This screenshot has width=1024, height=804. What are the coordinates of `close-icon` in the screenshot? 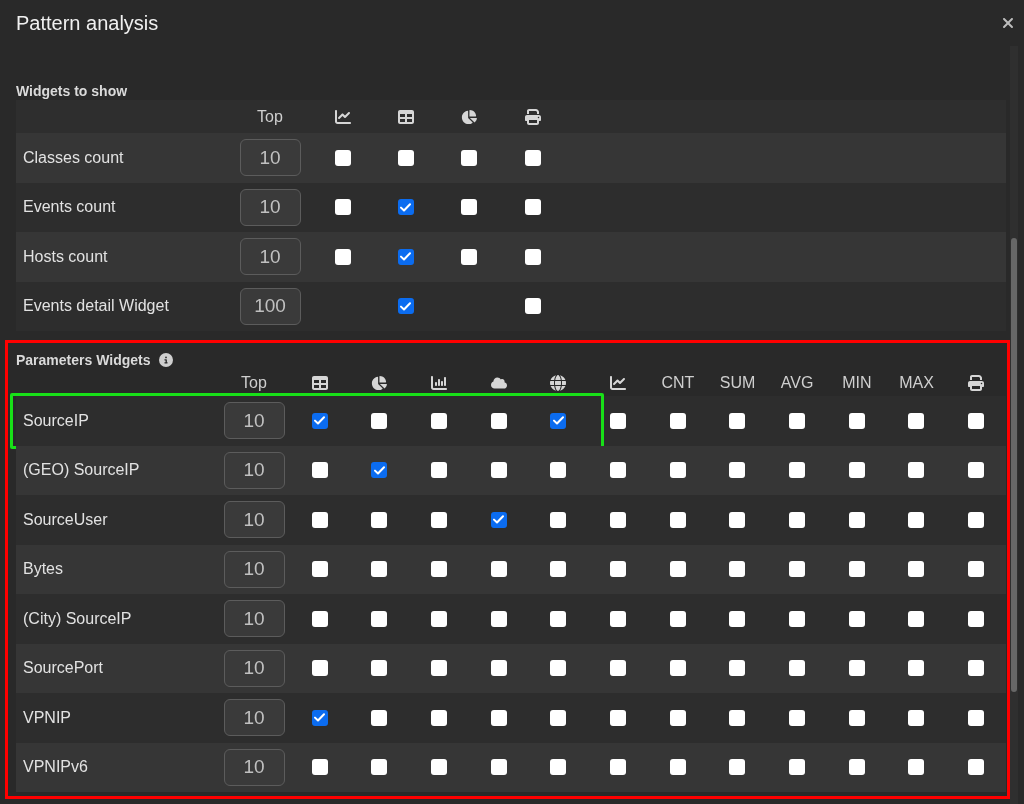 It's located at (1008, 23).